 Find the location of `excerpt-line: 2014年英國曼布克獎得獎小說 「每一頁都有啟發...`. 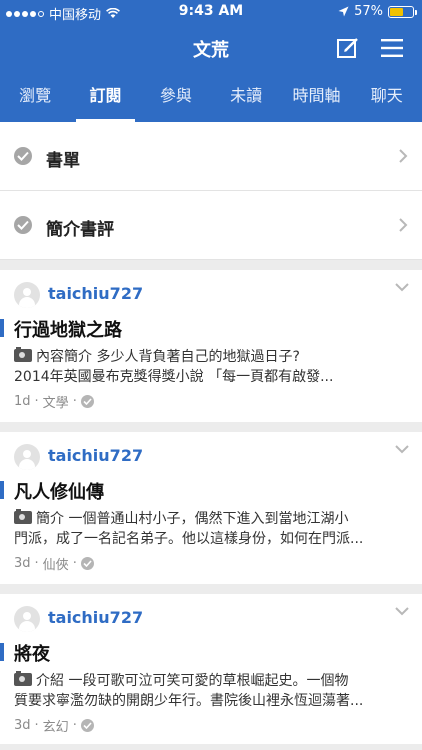

excerpt-line: 2014年英國曼布克獎得獎小說 「每一頁都有啟發... is located at coordinates (174, 377).